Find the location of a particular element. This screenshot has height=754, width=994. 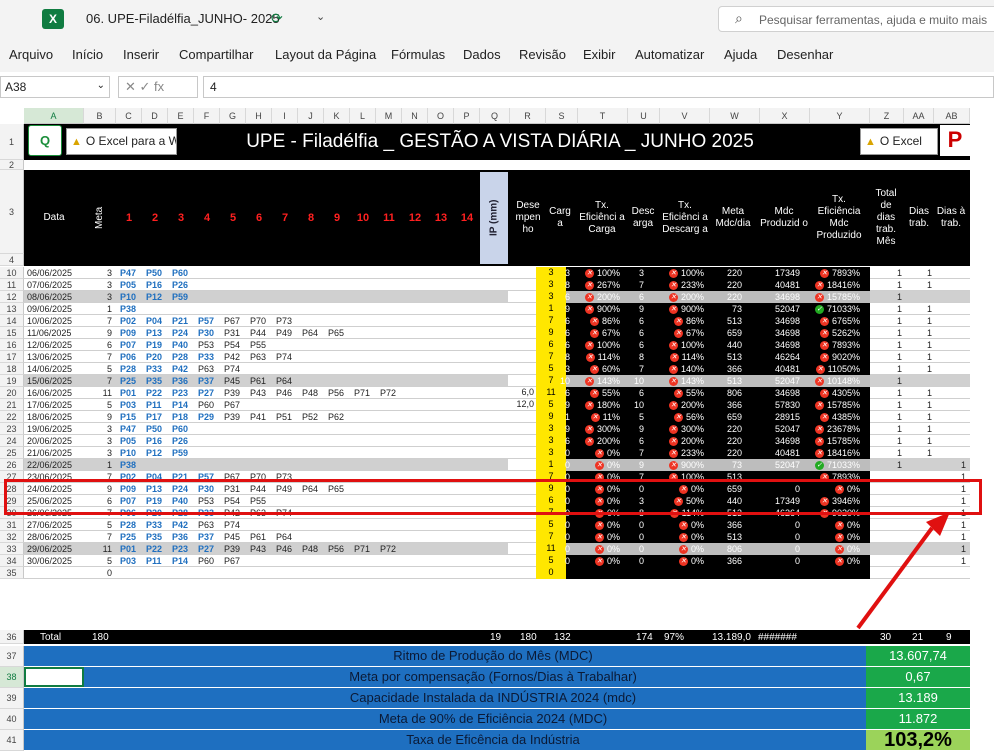

tab-layout: Layout da Página is located at coordinates (325, 54).